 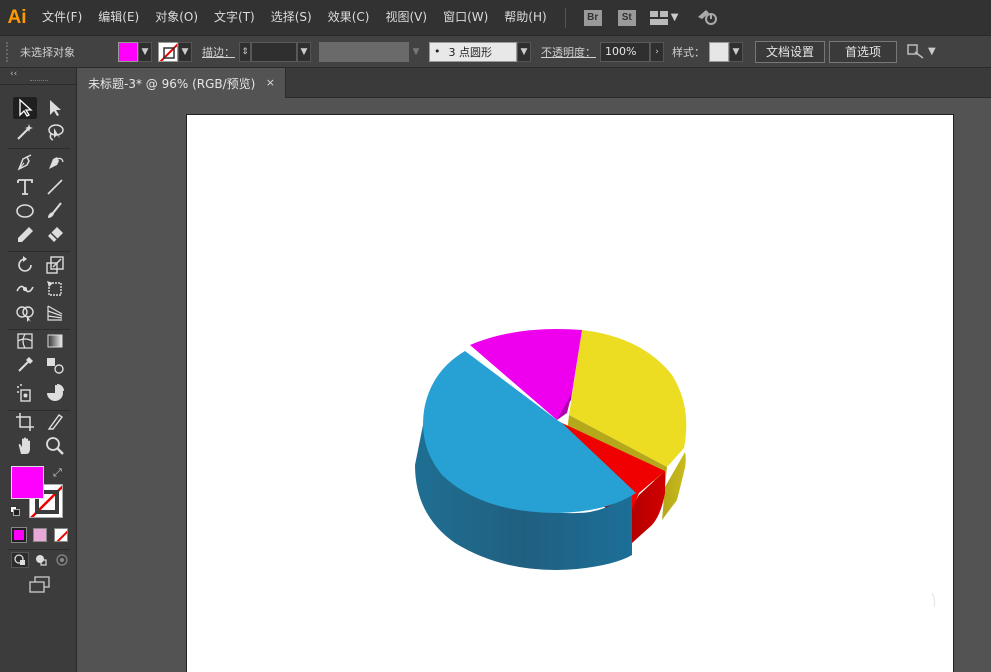 What do you see at coordinates (55, 265) in the screenshot?
I see `scale-tool` at bounding box center [55, 265].